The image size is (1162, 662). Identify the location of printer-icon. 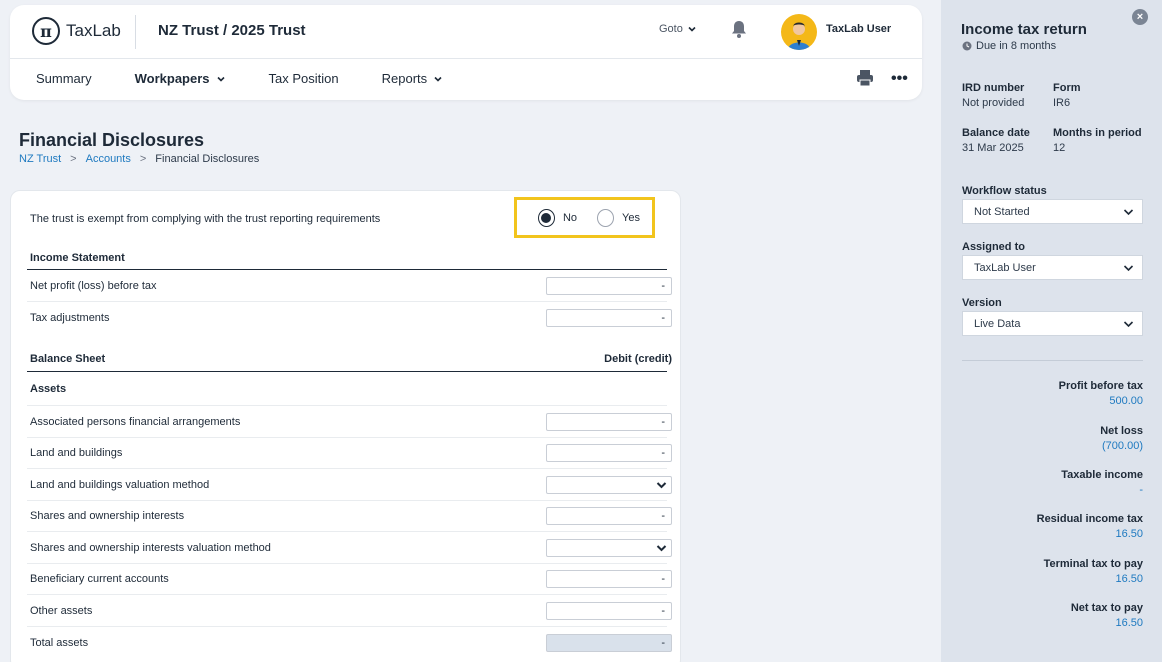
(865, 79).